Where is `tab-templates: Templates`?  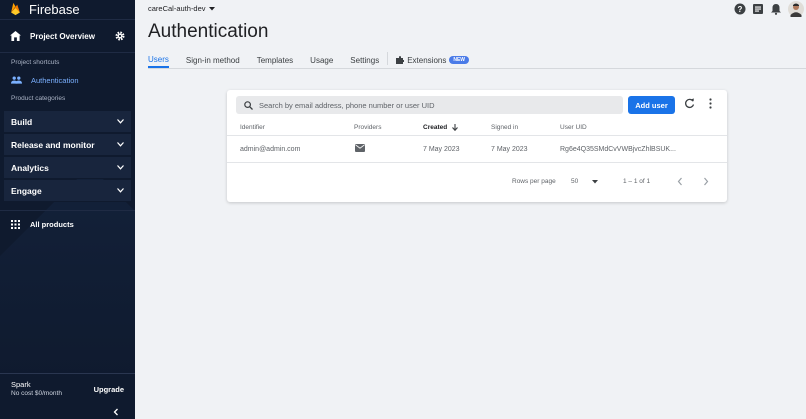
tab-templates: Templates is located at coordinates (275, 60).